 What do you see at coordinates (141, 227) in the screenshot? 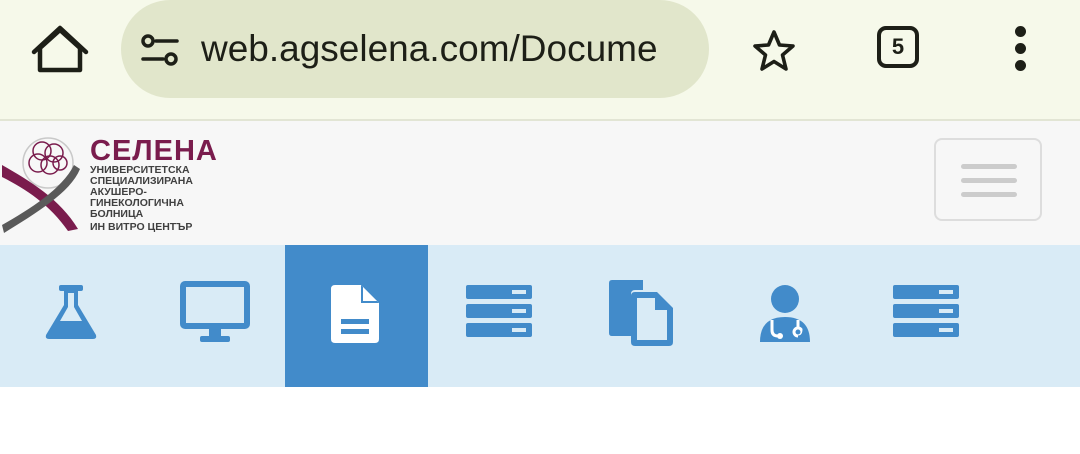
I see `brand-subtitle: ИН ВИТРО ЦЕНТЪР` at bounding box center [141, 227].